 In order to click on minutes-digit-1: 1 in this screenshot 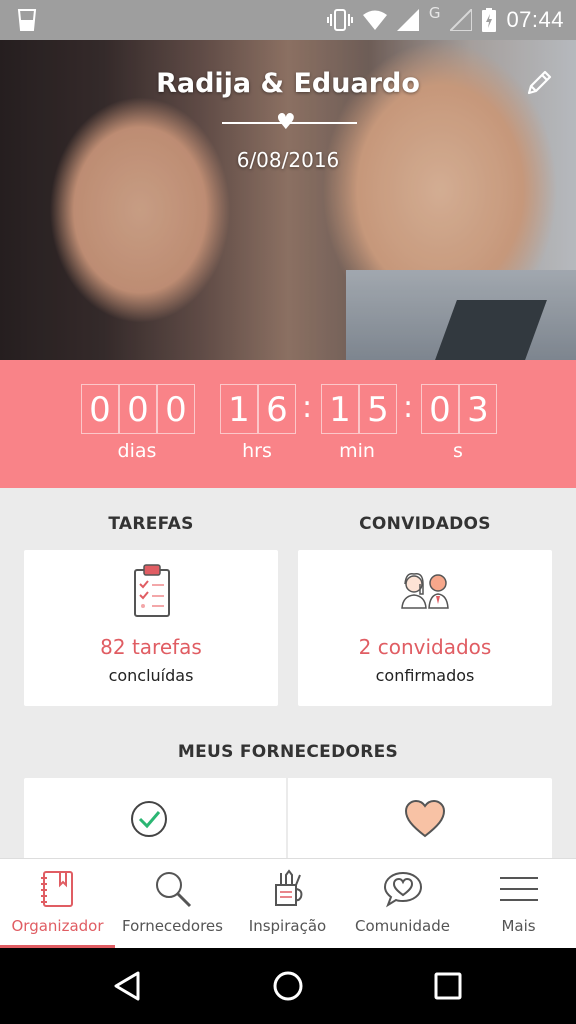, I will do `click(340, 409)`.